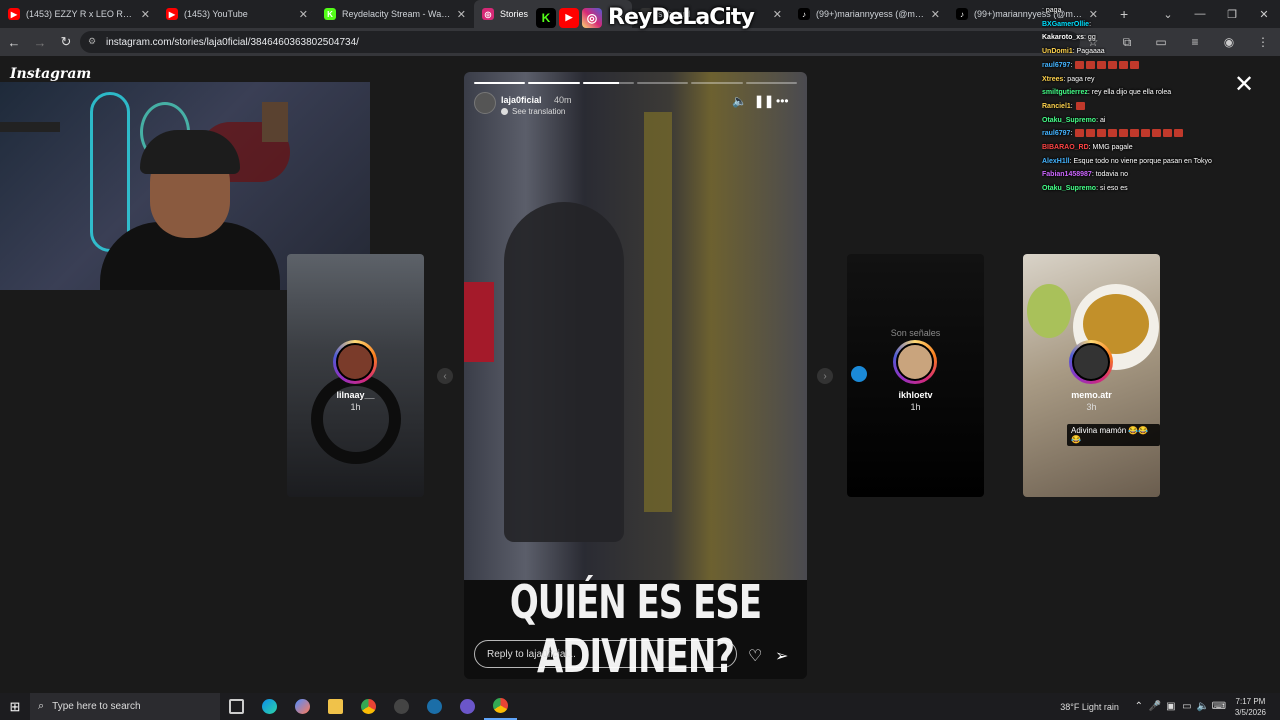 The width and height of the screenshot is (1280, 720). Describe the element at coordinates (1056, 161) in the screenshot. I see `chat-username: AlexH1ll` at that location.